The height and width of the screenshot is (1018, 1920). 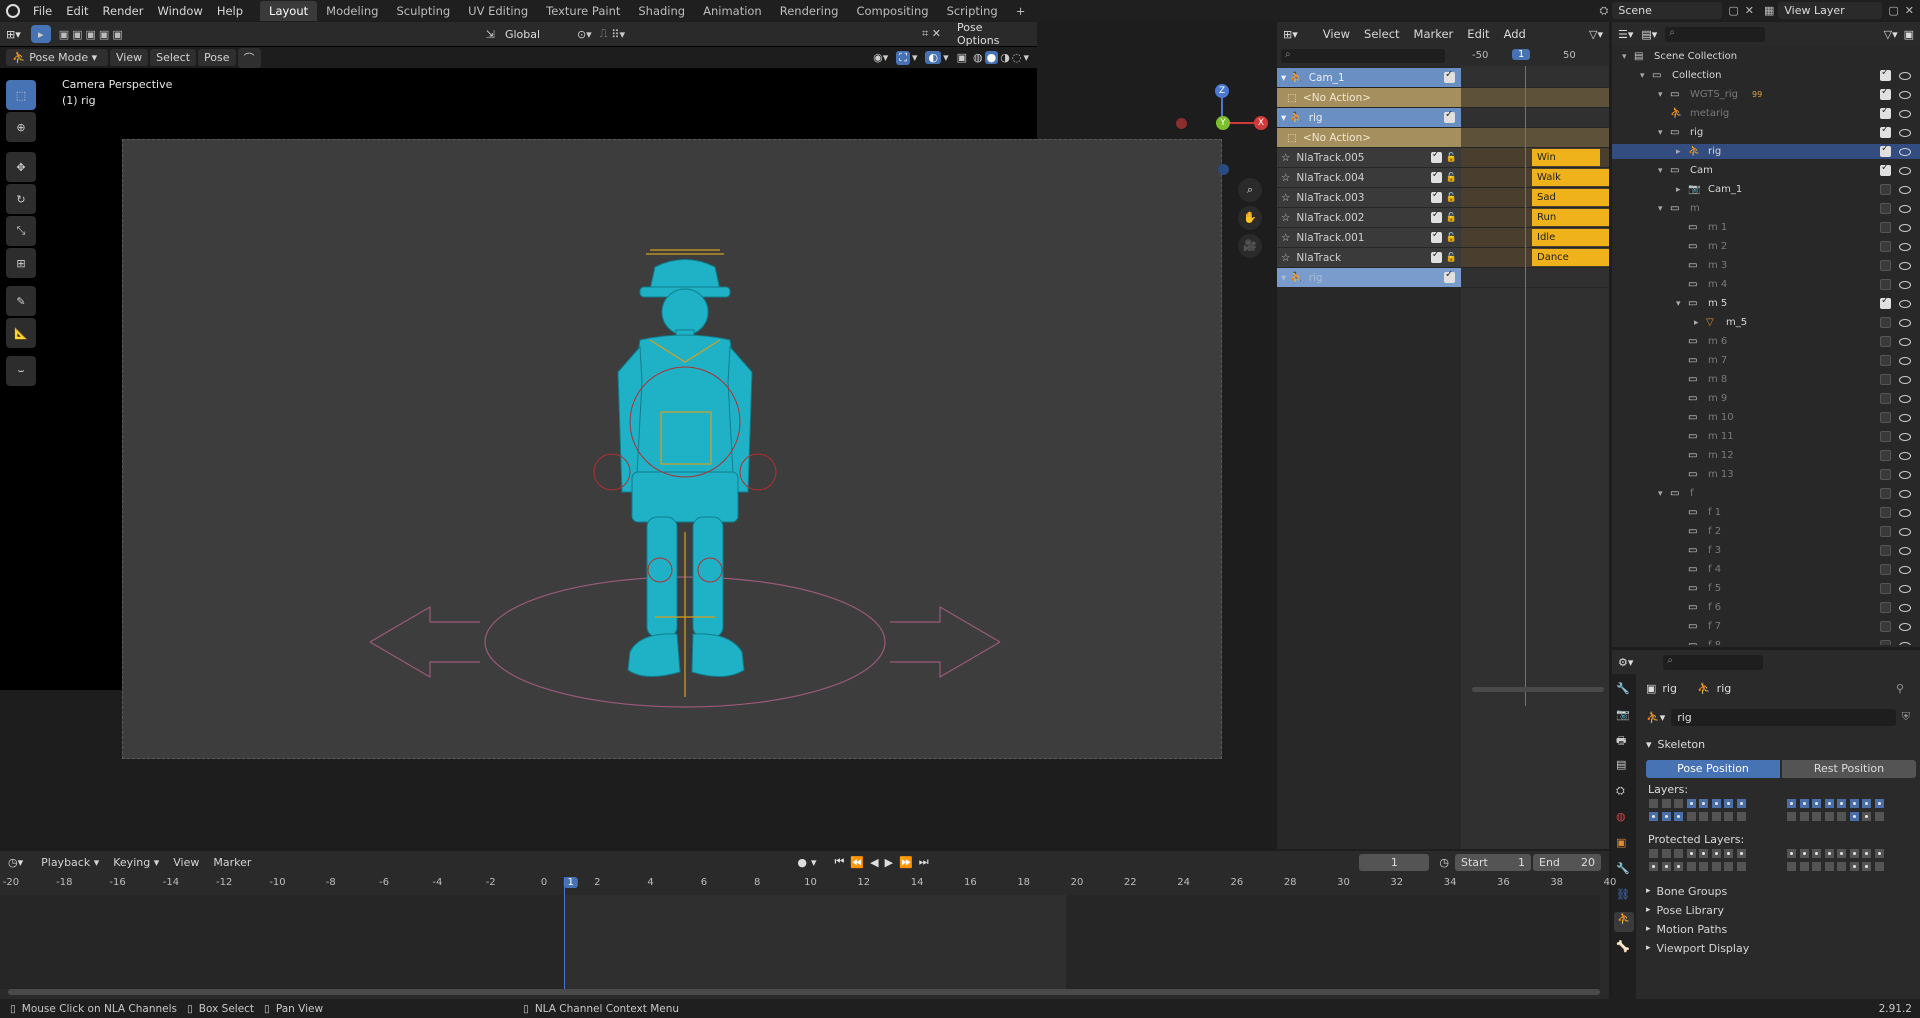 What do you see at coordinates (1713, 769) in the screenshot?
I see `pose-position-button: Pose Position` at bounding box center [1713, 769].